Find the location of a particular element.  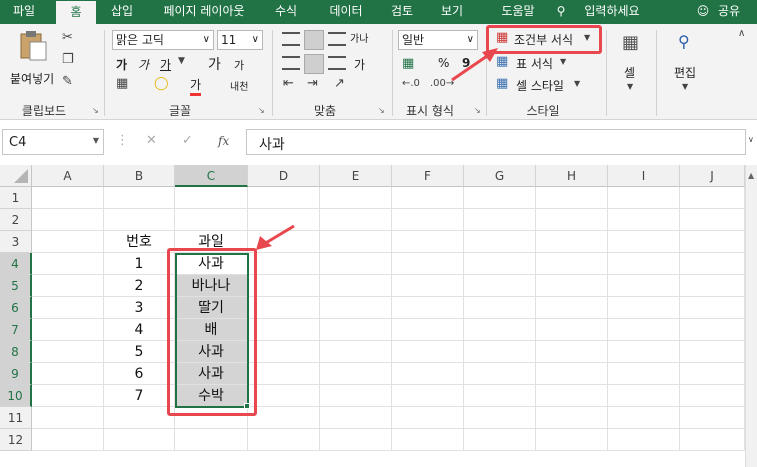

cell-j7 is located at coordinates (712, 330).